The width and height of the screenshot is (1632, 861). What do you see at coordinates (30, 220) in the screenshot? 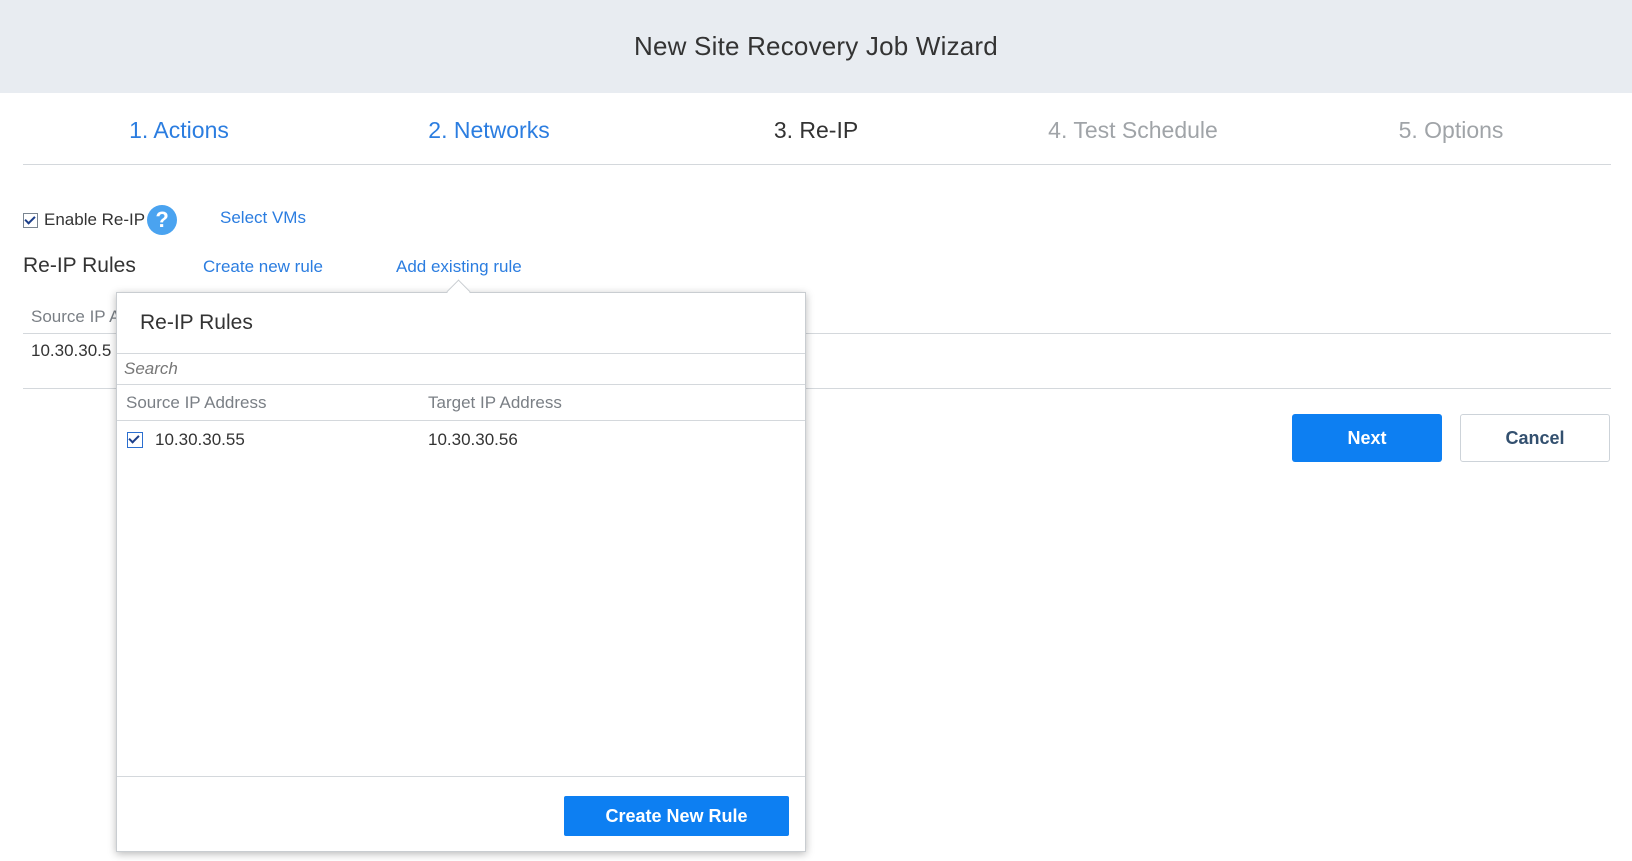
I see `enable-reip-checkbox` at bounding box center [30, 220].